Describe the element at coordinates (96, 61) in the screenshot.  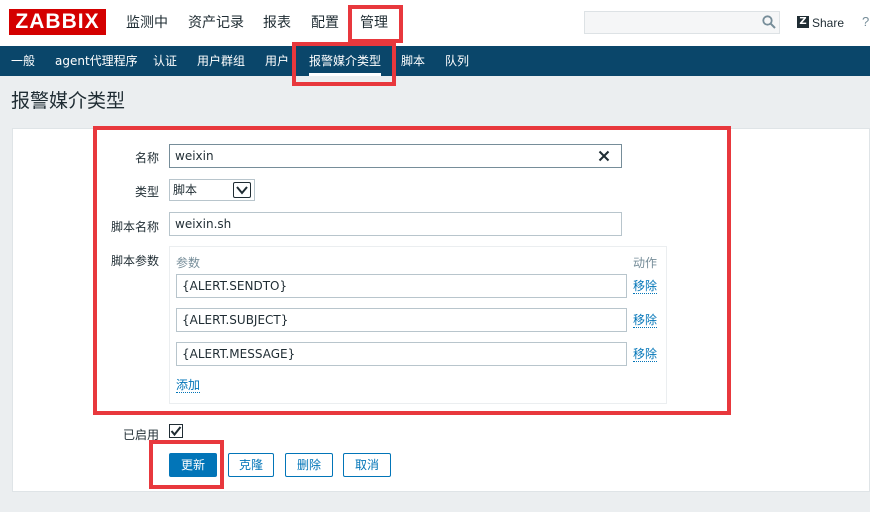
I see `subnav-proxies: agent代理程序` at that location.